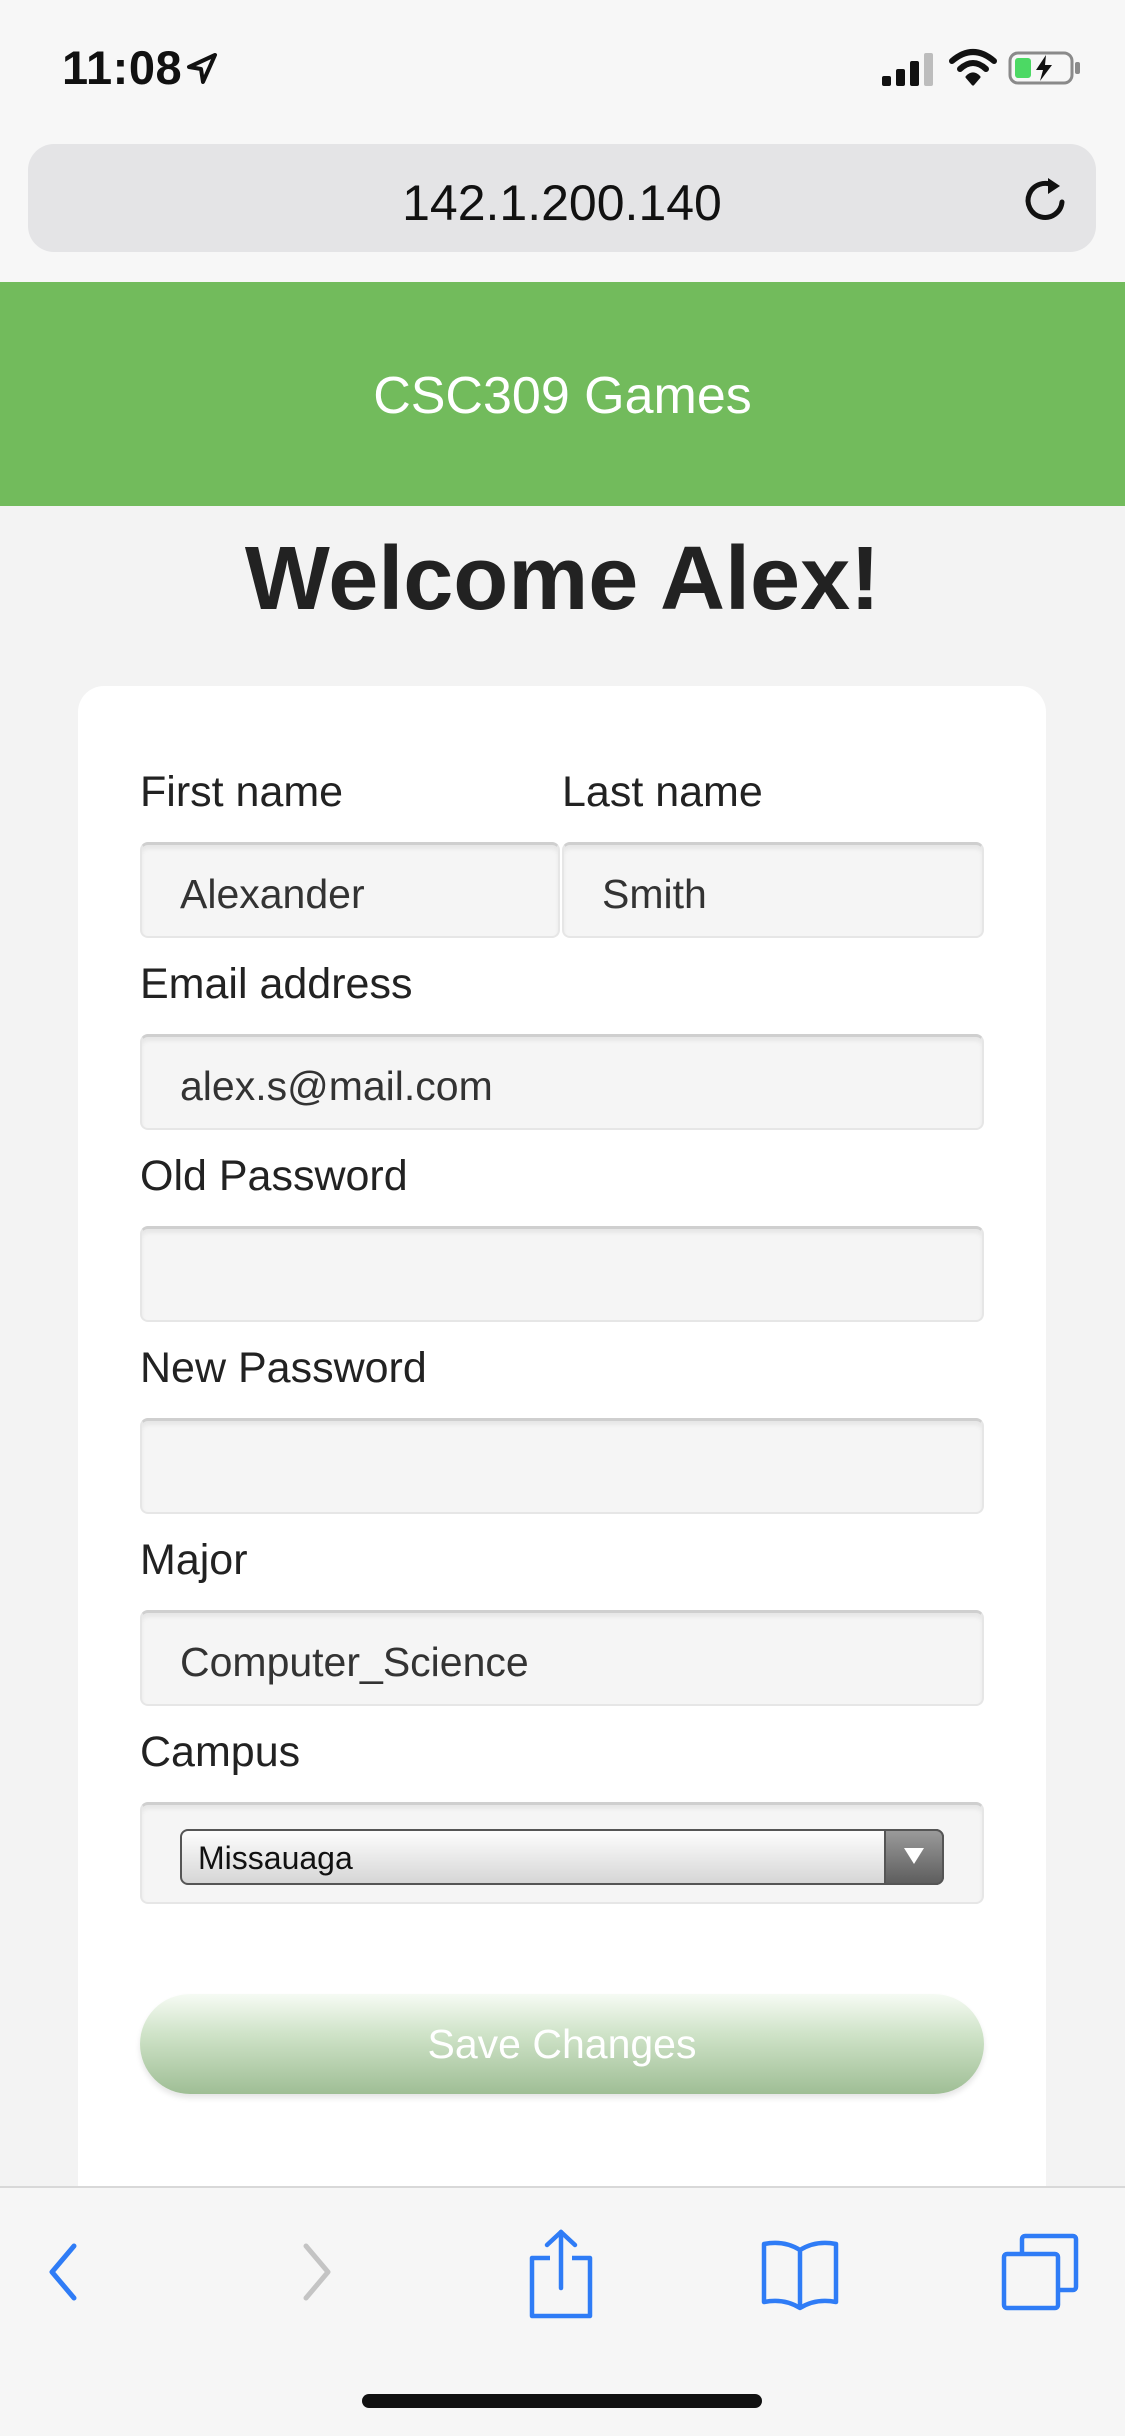  I want to click on site-header: CSC309 Games, so click(562, 394).